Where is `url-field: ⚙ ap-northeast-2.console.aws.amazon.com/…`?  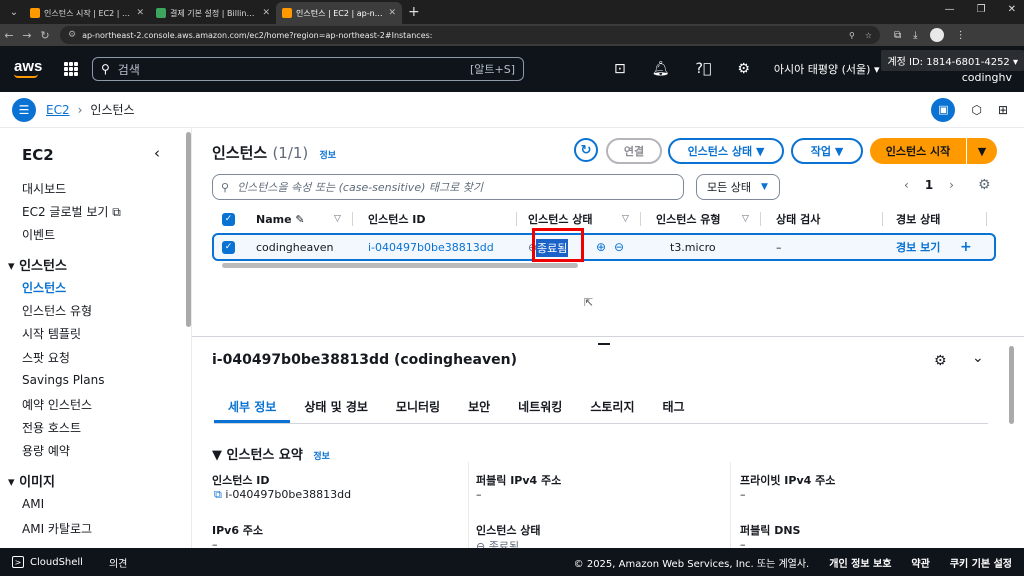
url-field: ⚙ ap-northeast-2.console.aws.amazon.com/… is located at coordinates (470, 35).